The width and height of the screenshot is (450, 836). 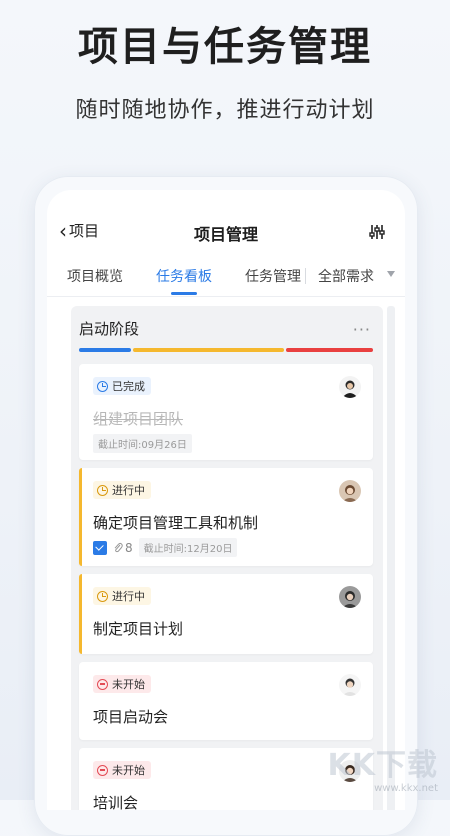 I want to click on hero-subtitle: 随时随地协作，推进行动计划, so click(x=225, y=110).